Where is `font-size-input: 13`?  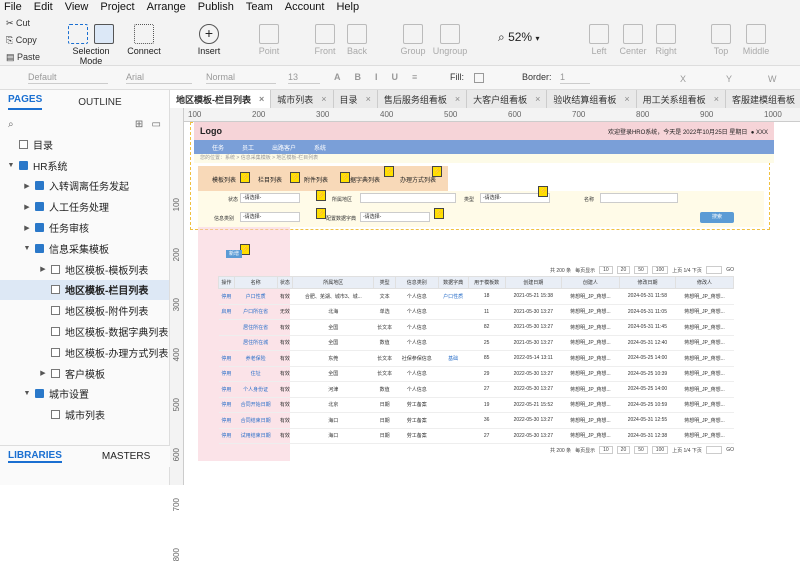
font-size-input: 13 is located at coordinates (304, 78).